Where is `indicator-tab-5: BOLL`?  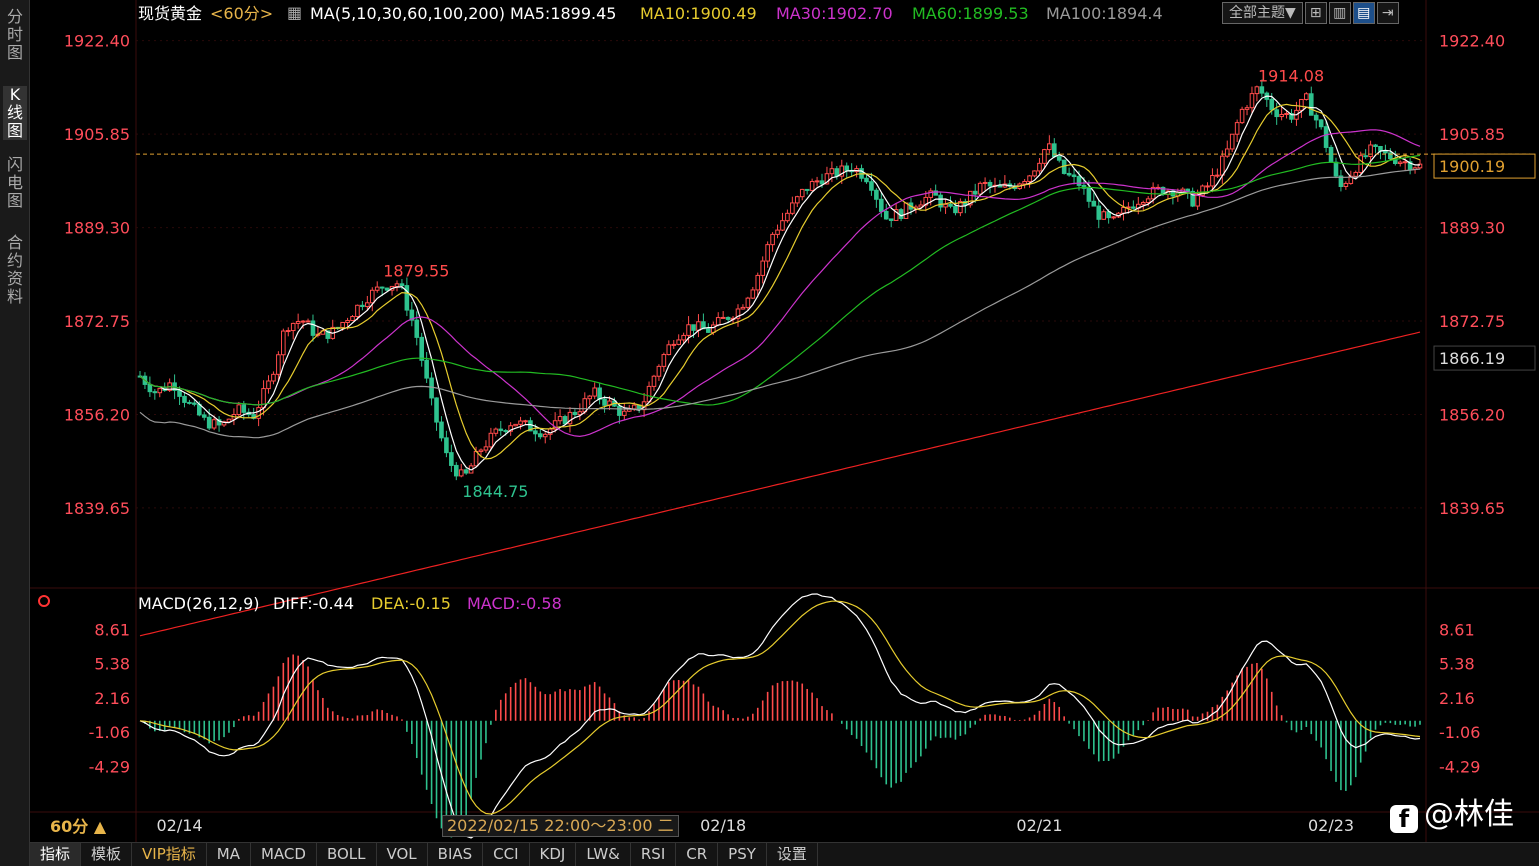 indicator-tab-5: BOLL is located at coordinates (347, 854).